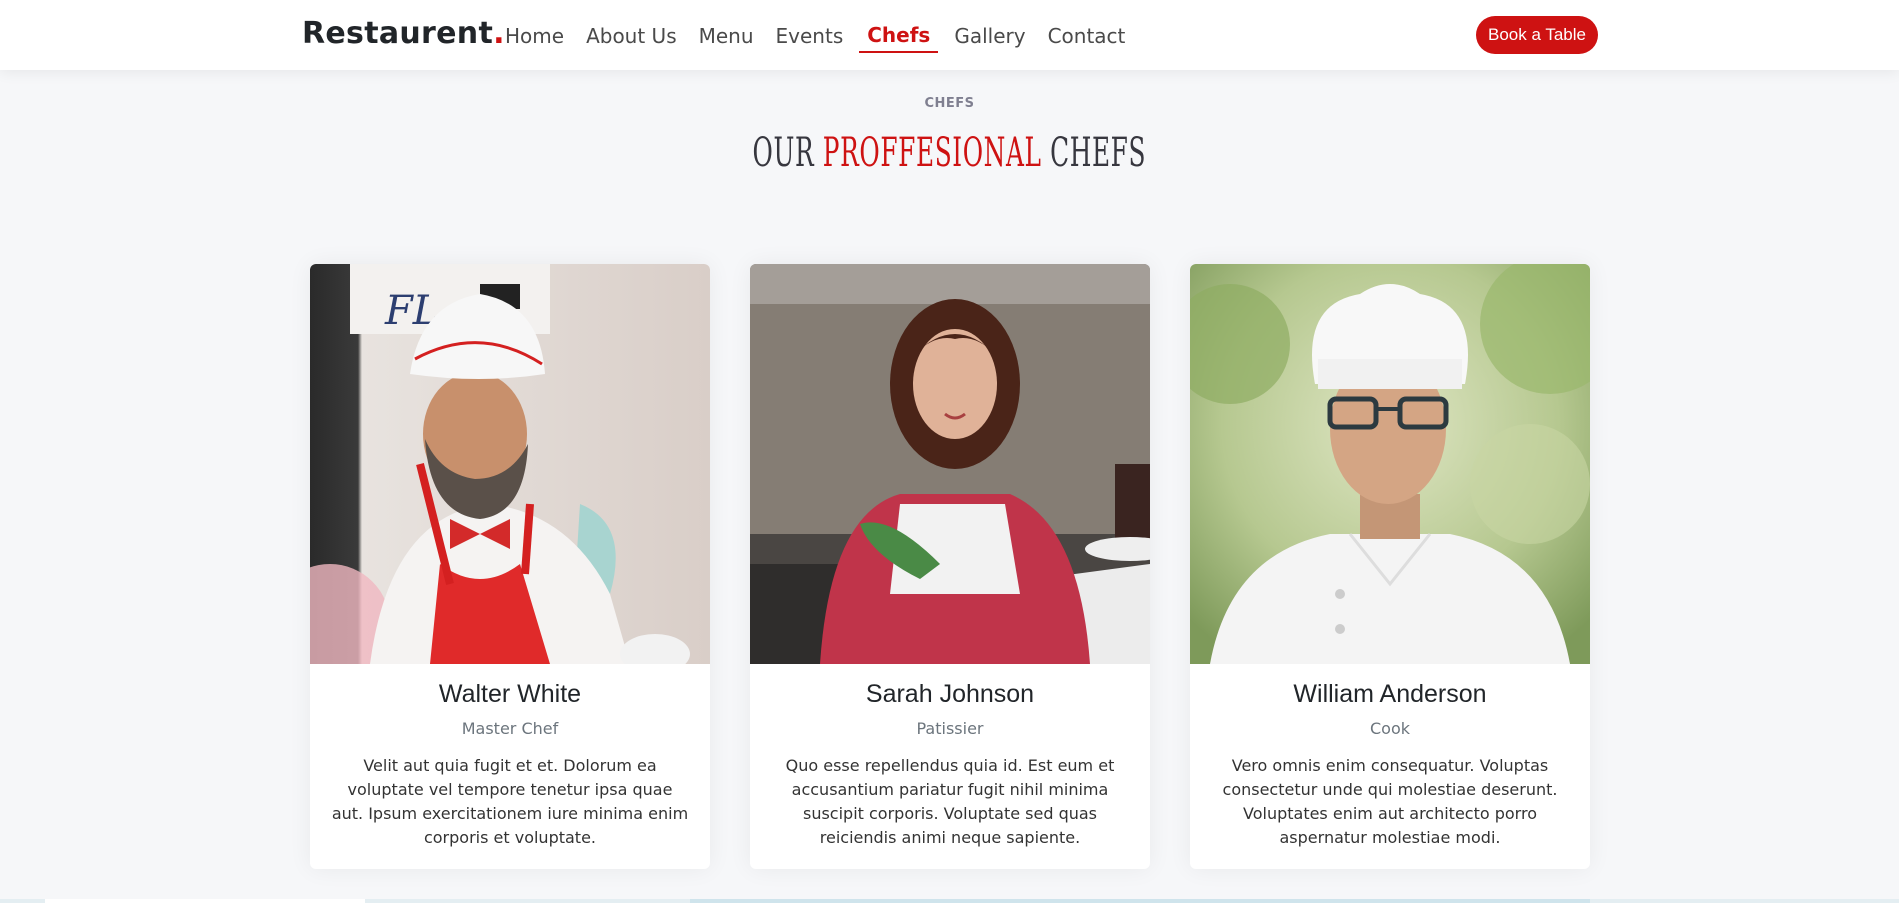 This screenshot has width=1899, height=903. What do you see at coordinates (510, 694) in the screenshot?
I see `chef-name: Walter White` at bounding box center [510, 694].